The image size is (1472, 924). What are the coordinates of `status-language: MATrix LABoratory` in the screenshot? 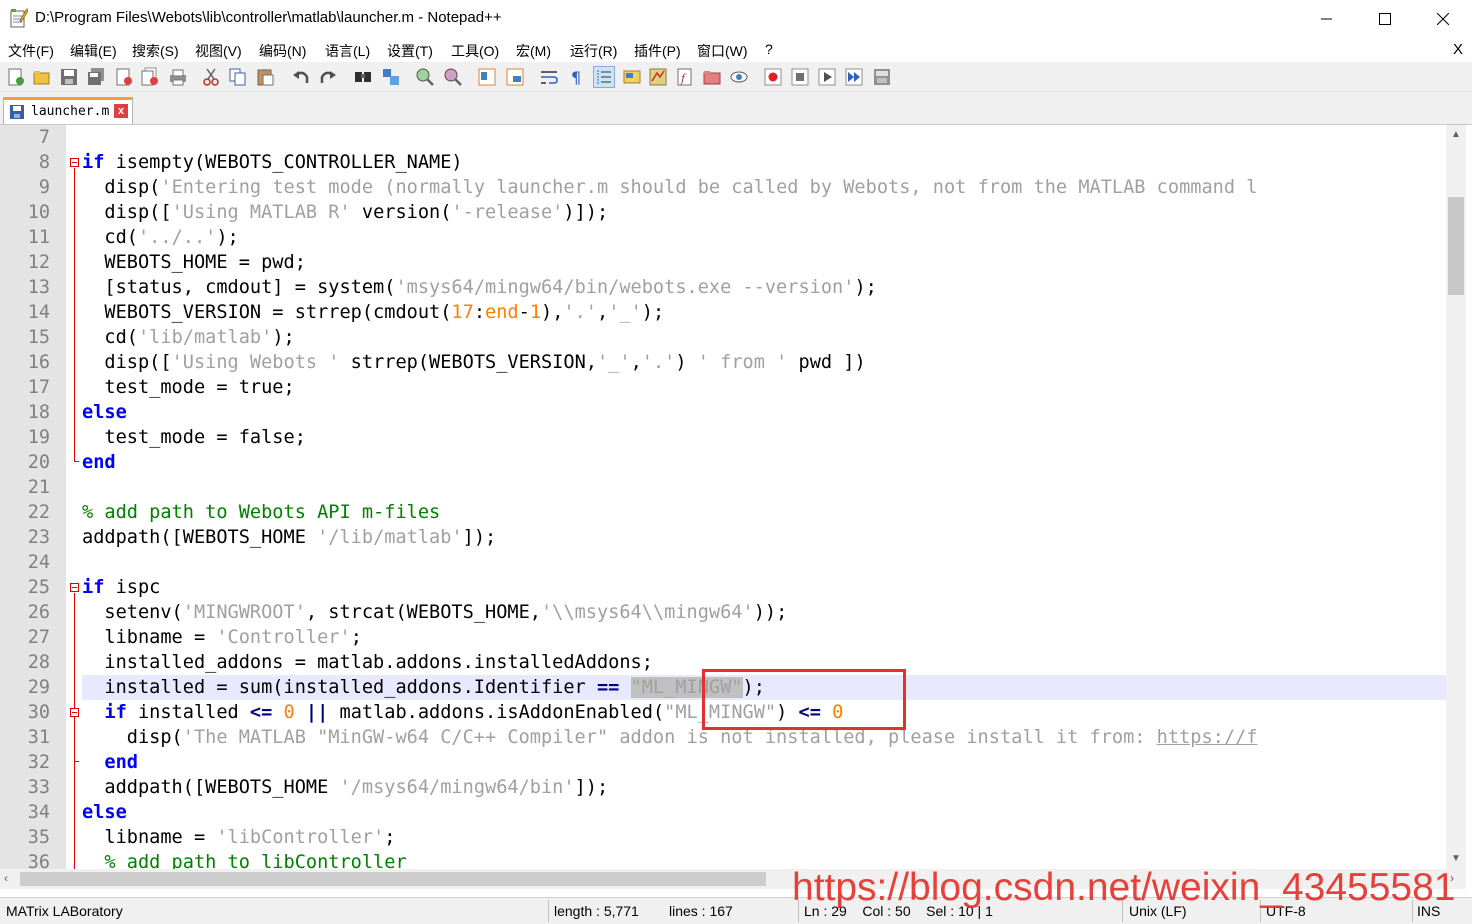 It's located at (64, 911).